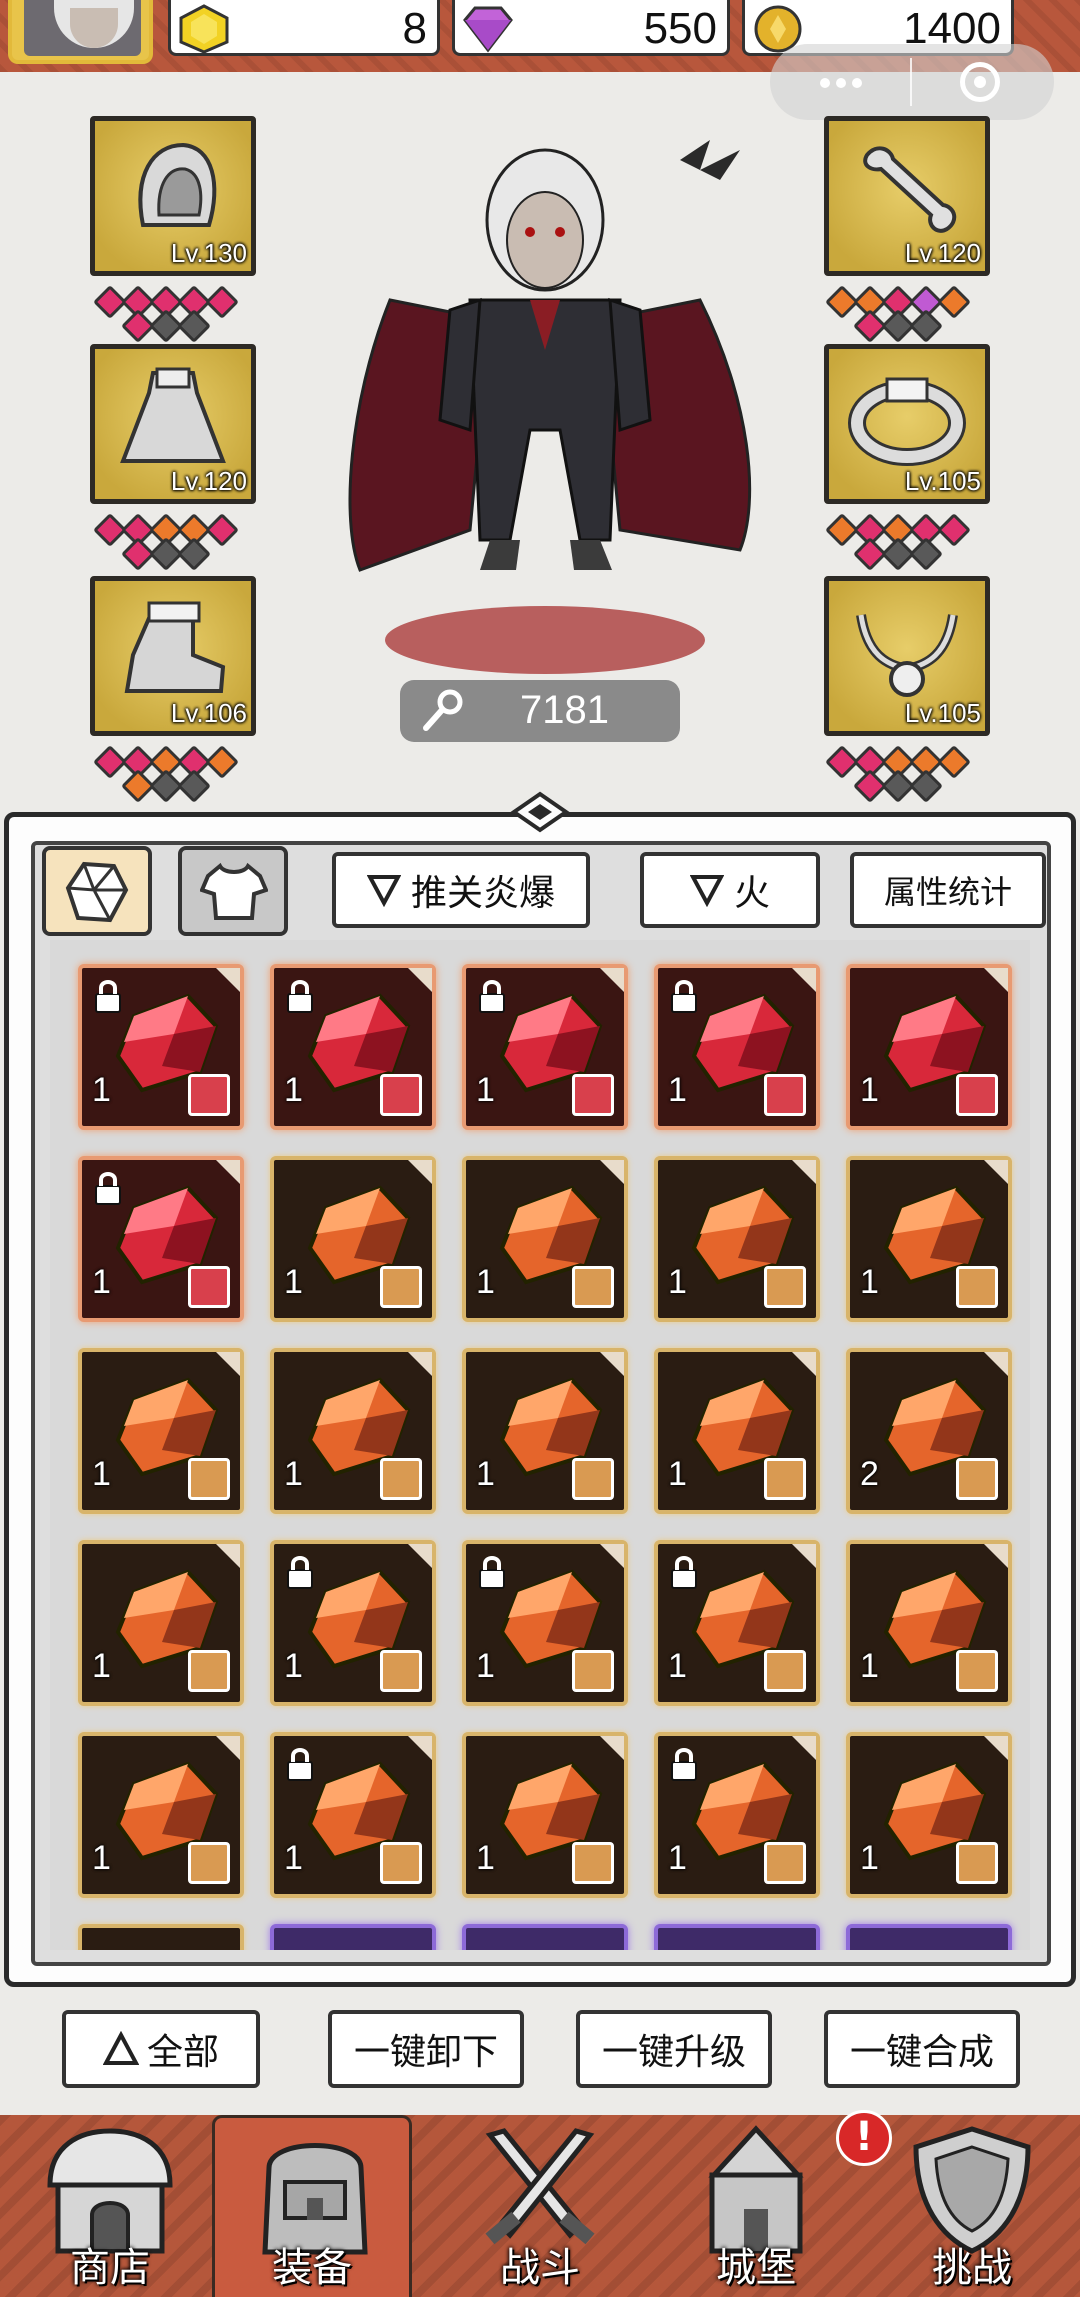  I want to click on nav-battle: 战斗, so click(540, 2206).